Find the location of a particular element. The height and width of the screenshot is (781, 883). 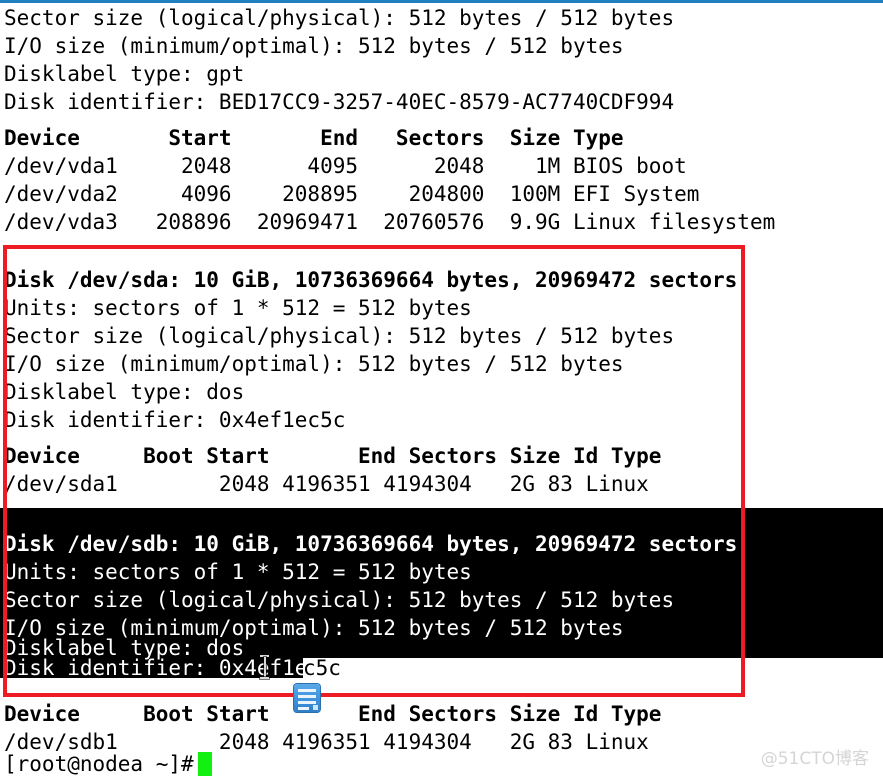

terminal-line: Disk identifier: 0x4ef1e is located at coordinates (156, 668).